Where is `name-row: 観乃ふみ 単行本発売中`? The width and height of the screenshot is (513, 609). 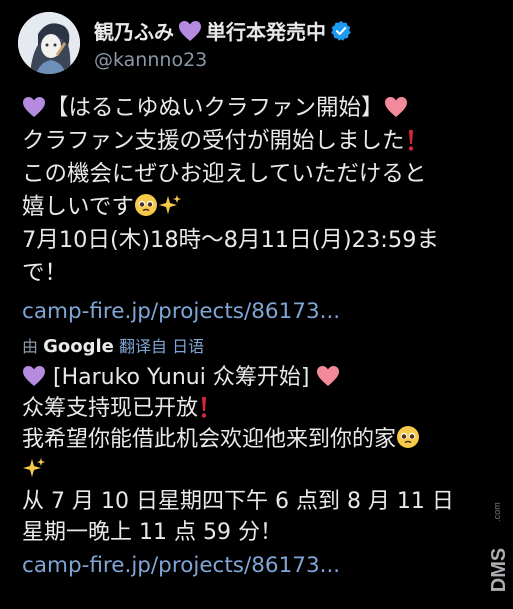
name-row: 観乃ふみ 単行本発売中 is located at coordinates (223, 30).